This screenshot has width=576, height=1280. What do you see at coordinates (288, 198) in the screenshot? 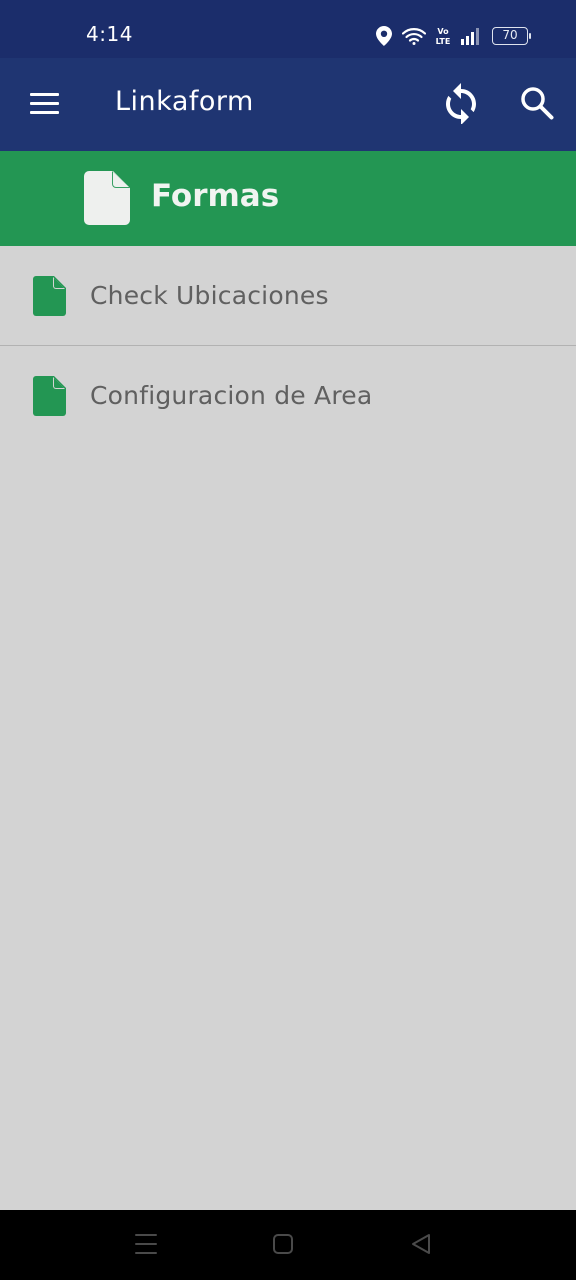
I see `section-header: Formas` at bounding box center [288, 198].